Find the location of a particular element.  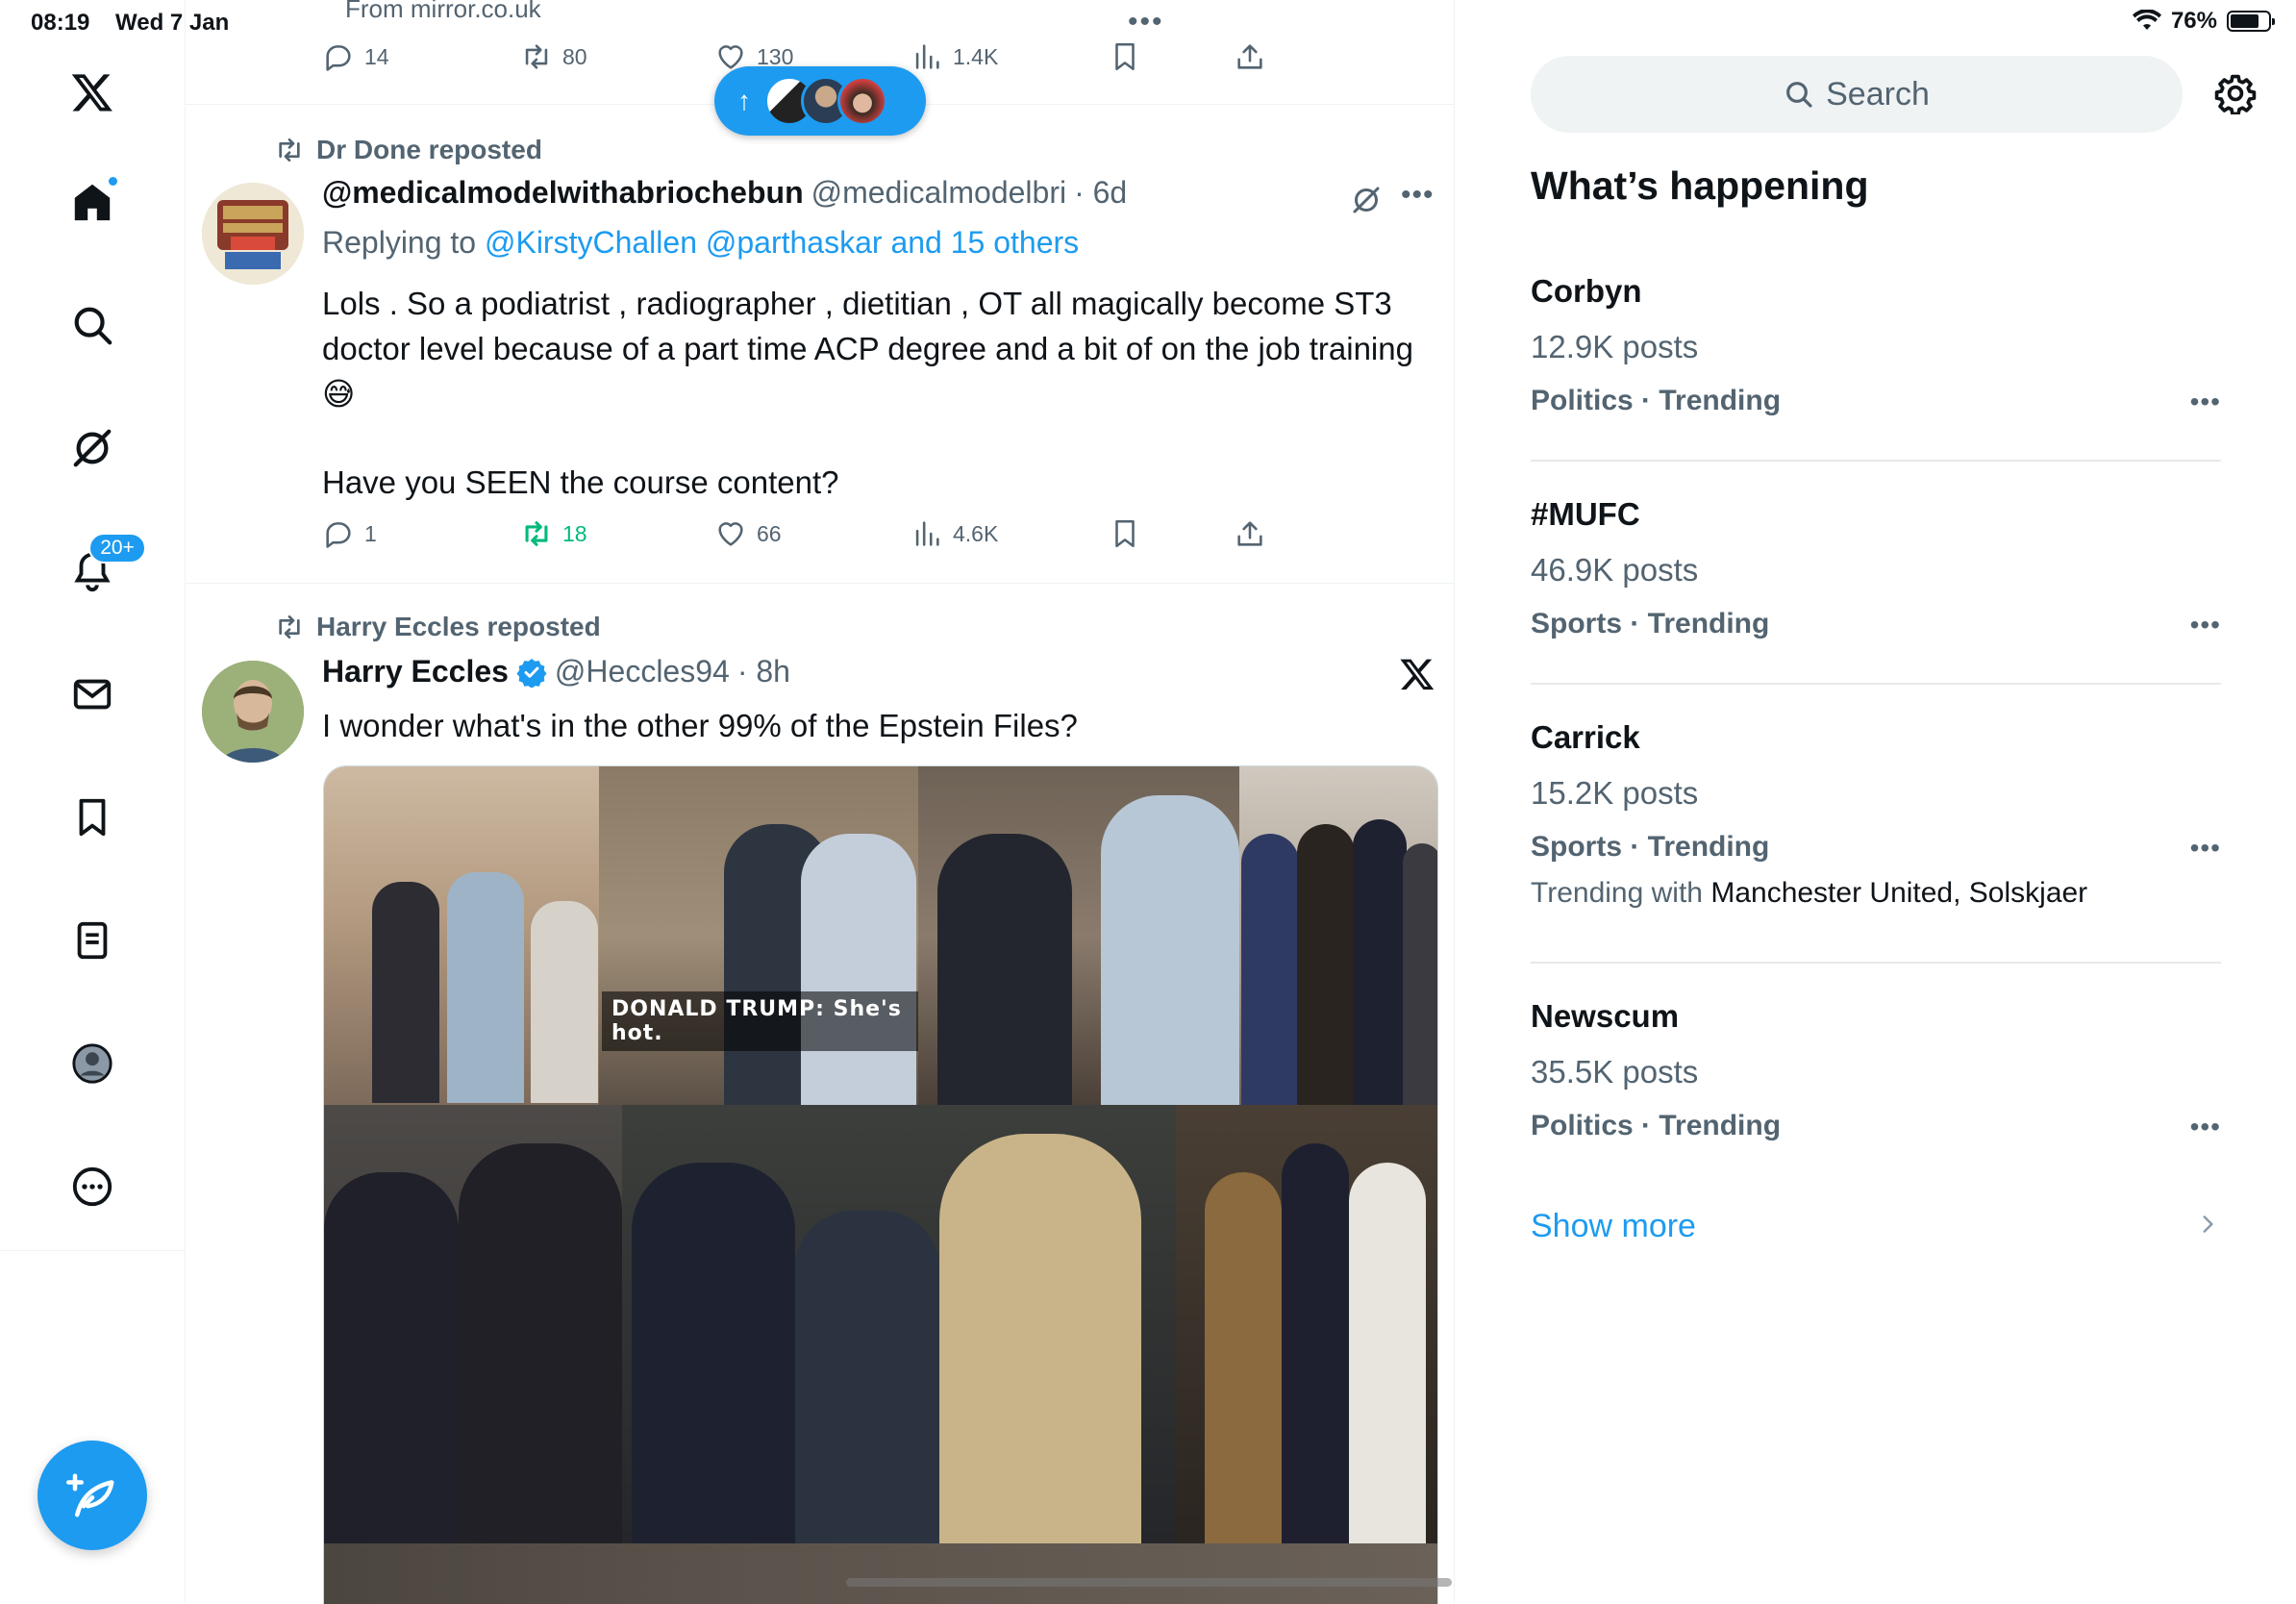

reposted-by: Dr Done reposted is located at coordinates (429, 150).